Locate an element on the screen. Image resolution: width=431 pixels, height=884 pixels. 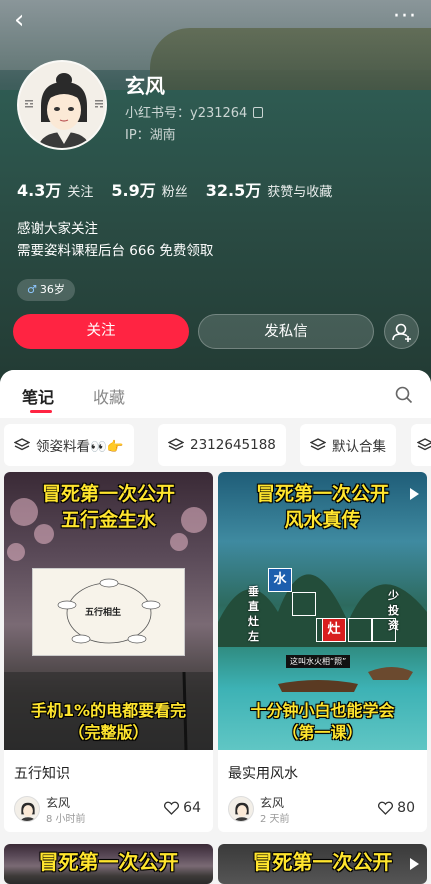
like-count: 80 is located at coordinates (406, 808).